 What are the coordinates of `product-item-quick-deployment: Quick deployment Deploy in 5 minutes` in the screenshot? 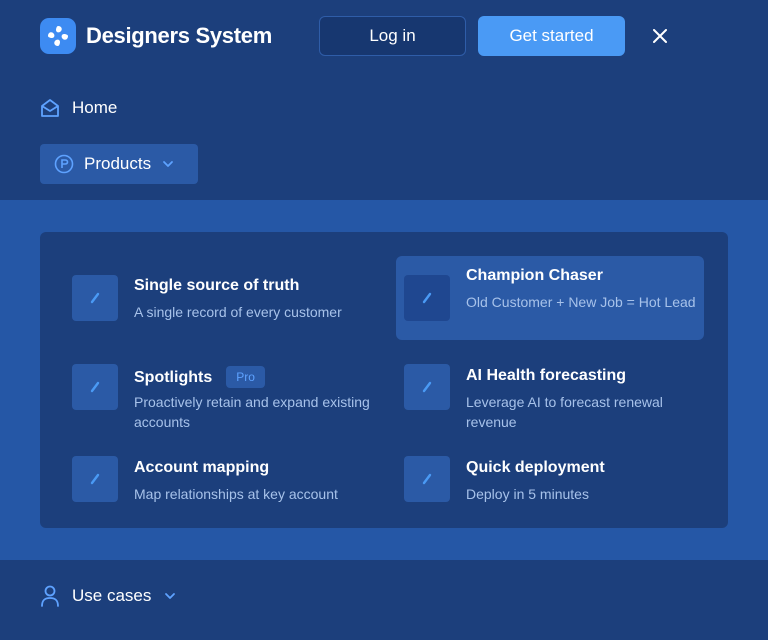 It's located at (550, 480).